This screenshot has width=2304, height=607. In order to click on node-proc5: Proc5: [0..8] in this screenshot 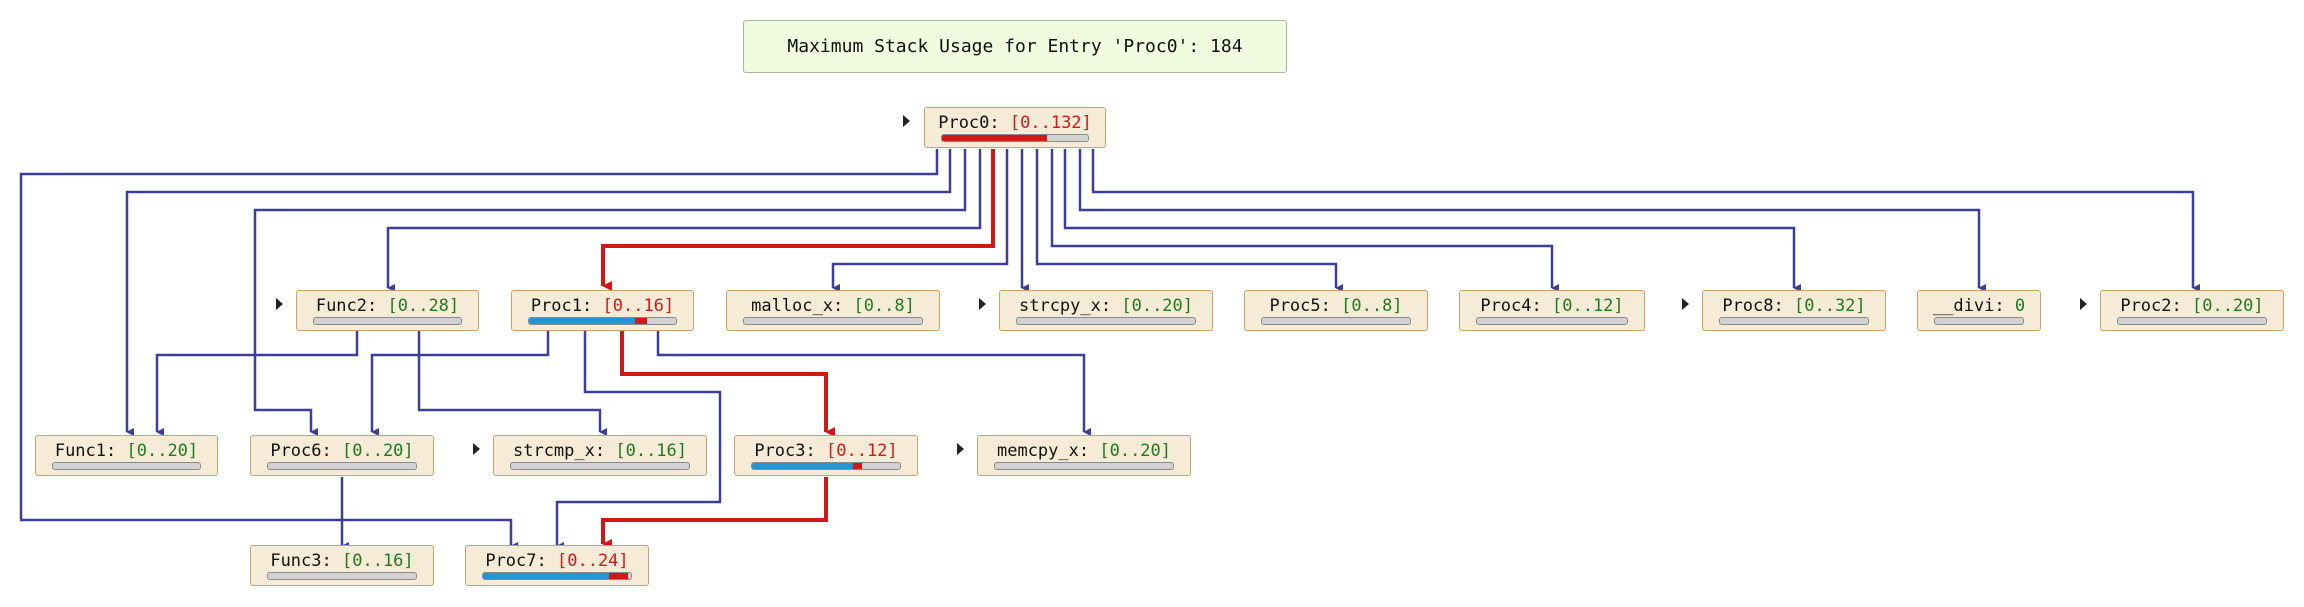, I will do `click(1336, 310)`.